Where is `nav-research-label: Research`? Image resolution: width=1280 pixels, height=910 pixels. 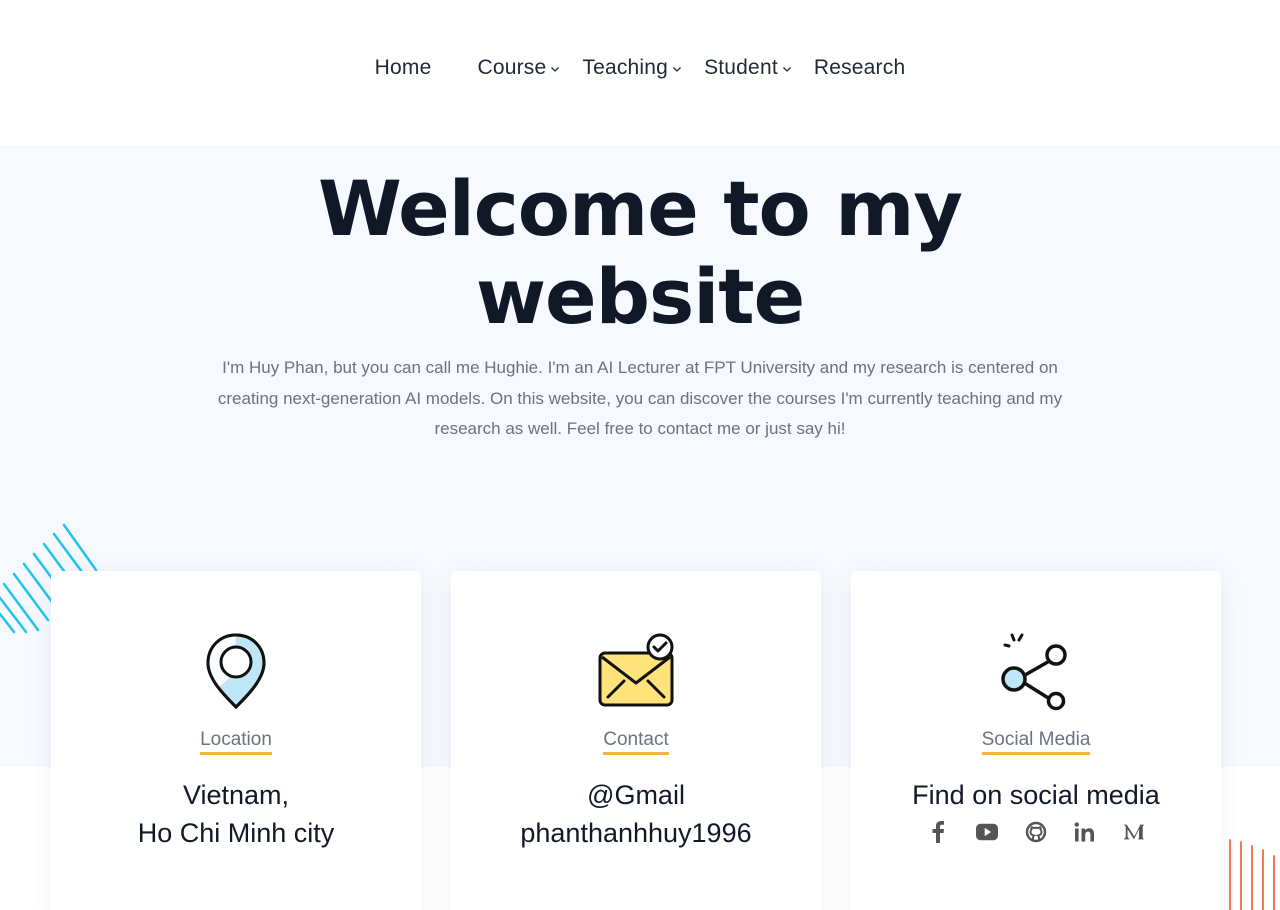
nav-research-label: Research is located at coordinates (859, 67).